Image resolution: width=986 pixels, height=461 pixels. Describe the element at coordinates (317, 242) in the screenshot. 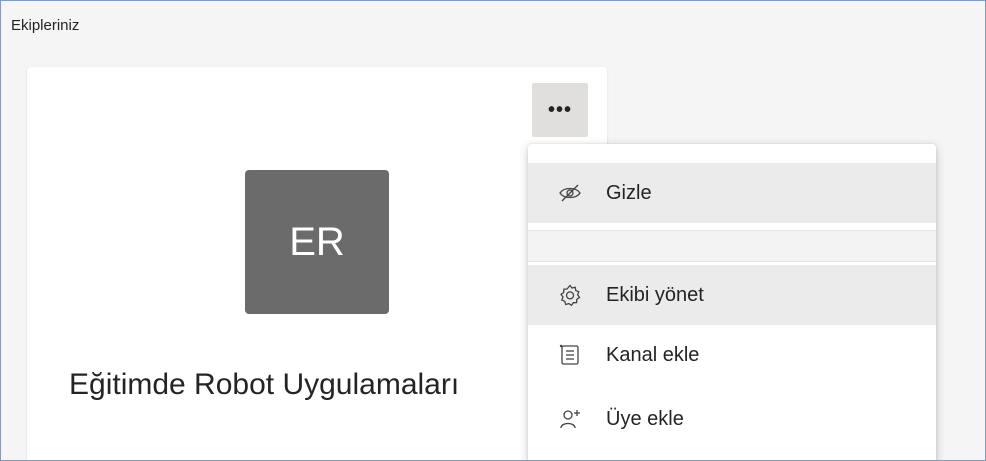

I see `team-avatar: ER` at that location.